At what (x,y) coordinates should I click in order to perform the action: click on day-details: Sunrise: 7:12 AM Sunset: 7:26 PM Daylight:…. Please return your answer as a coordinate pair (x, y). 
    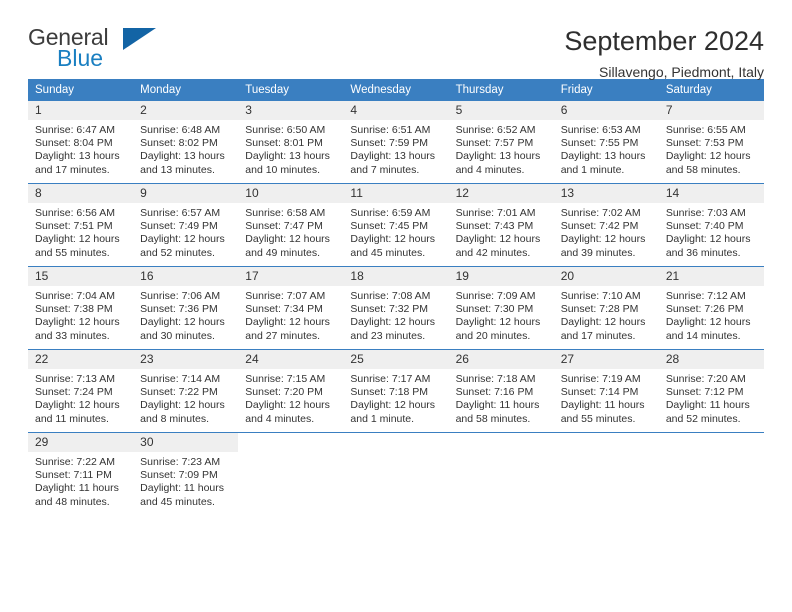
    Looking at the image, I should click on (711, 314).